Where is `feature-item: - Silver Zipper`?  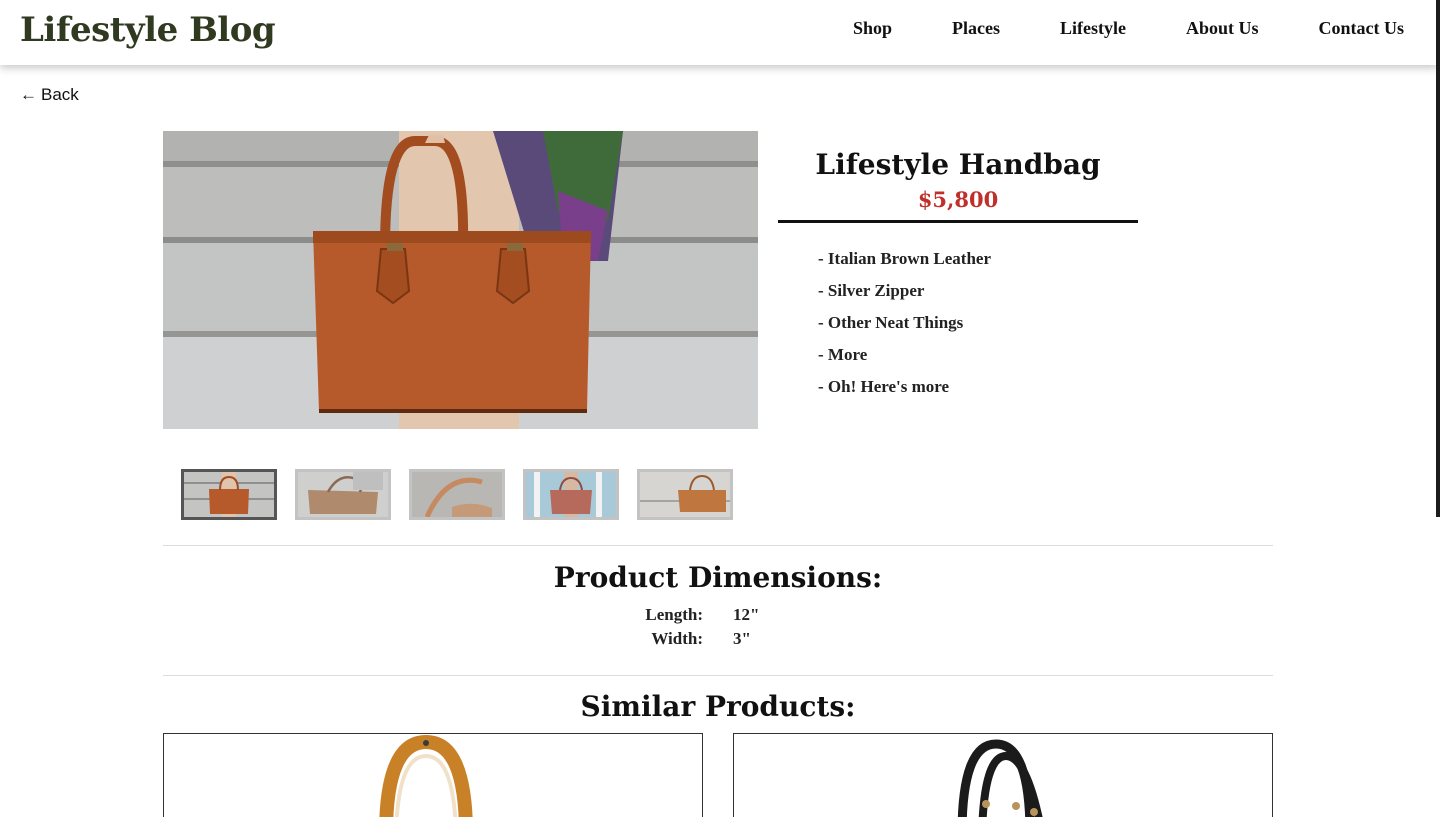 feature-item: - Silver Zipper is located at coordinates (871, 290).